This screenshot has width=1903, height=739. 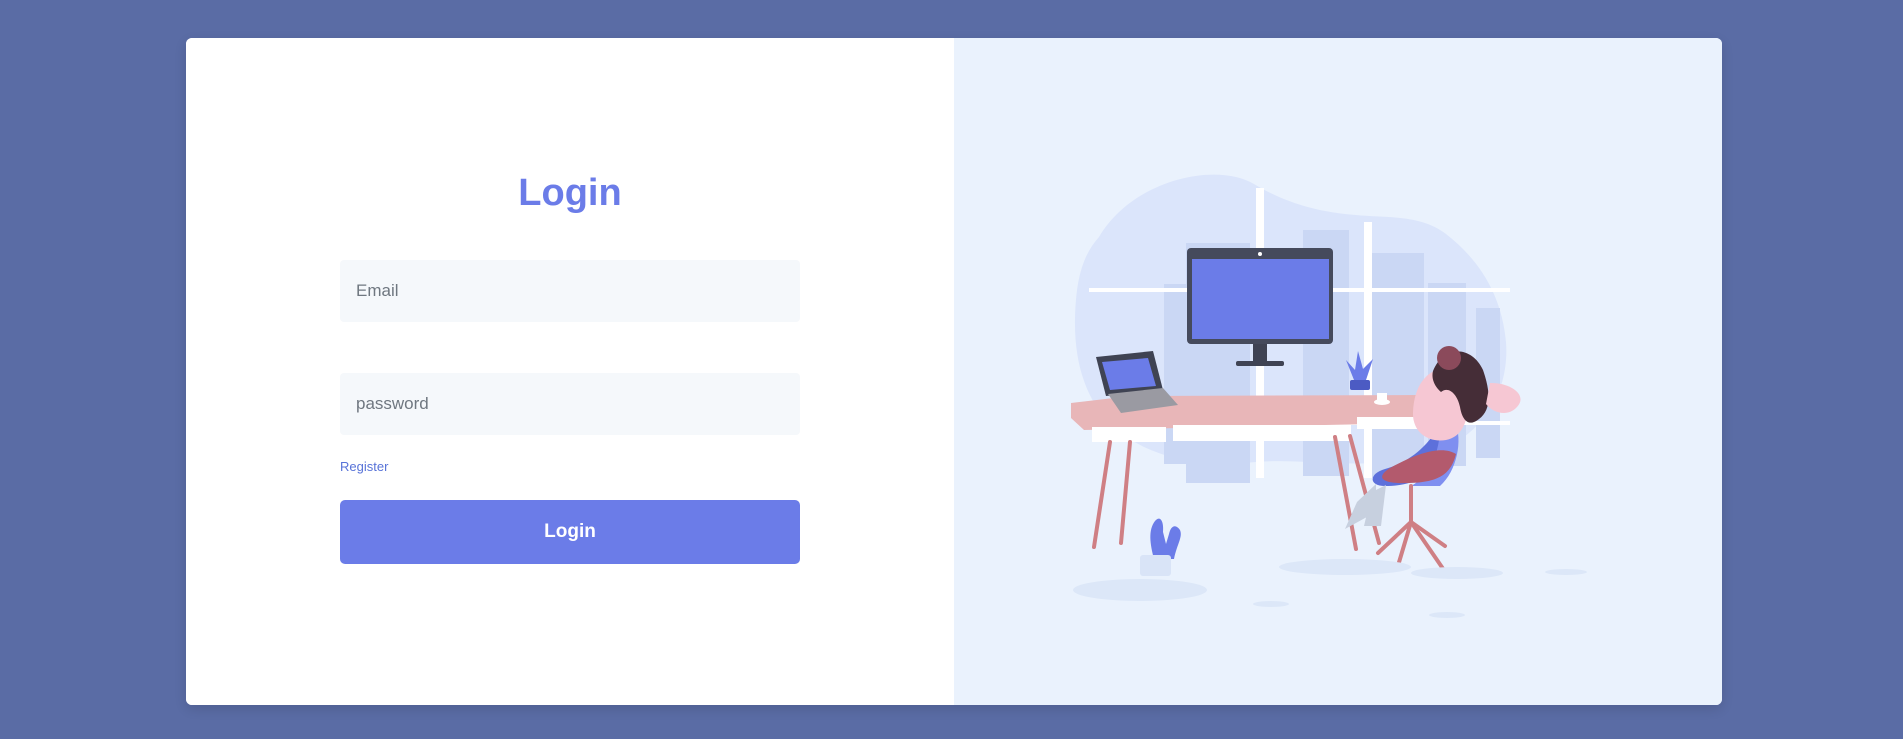 What do you see at coordinates (1160, 547) in the screenshot?
I see `cactus-plant` at bounding box center [1160, 547].